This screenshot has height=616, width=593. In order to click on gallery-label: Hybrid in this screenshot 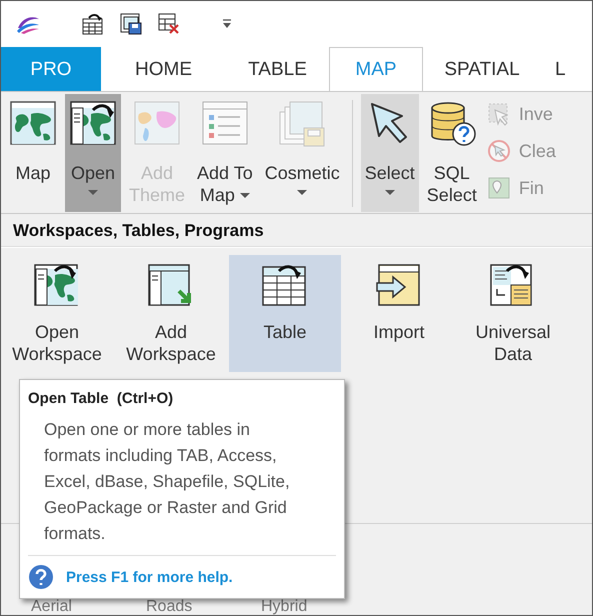, I will do `click(318, 607)`.